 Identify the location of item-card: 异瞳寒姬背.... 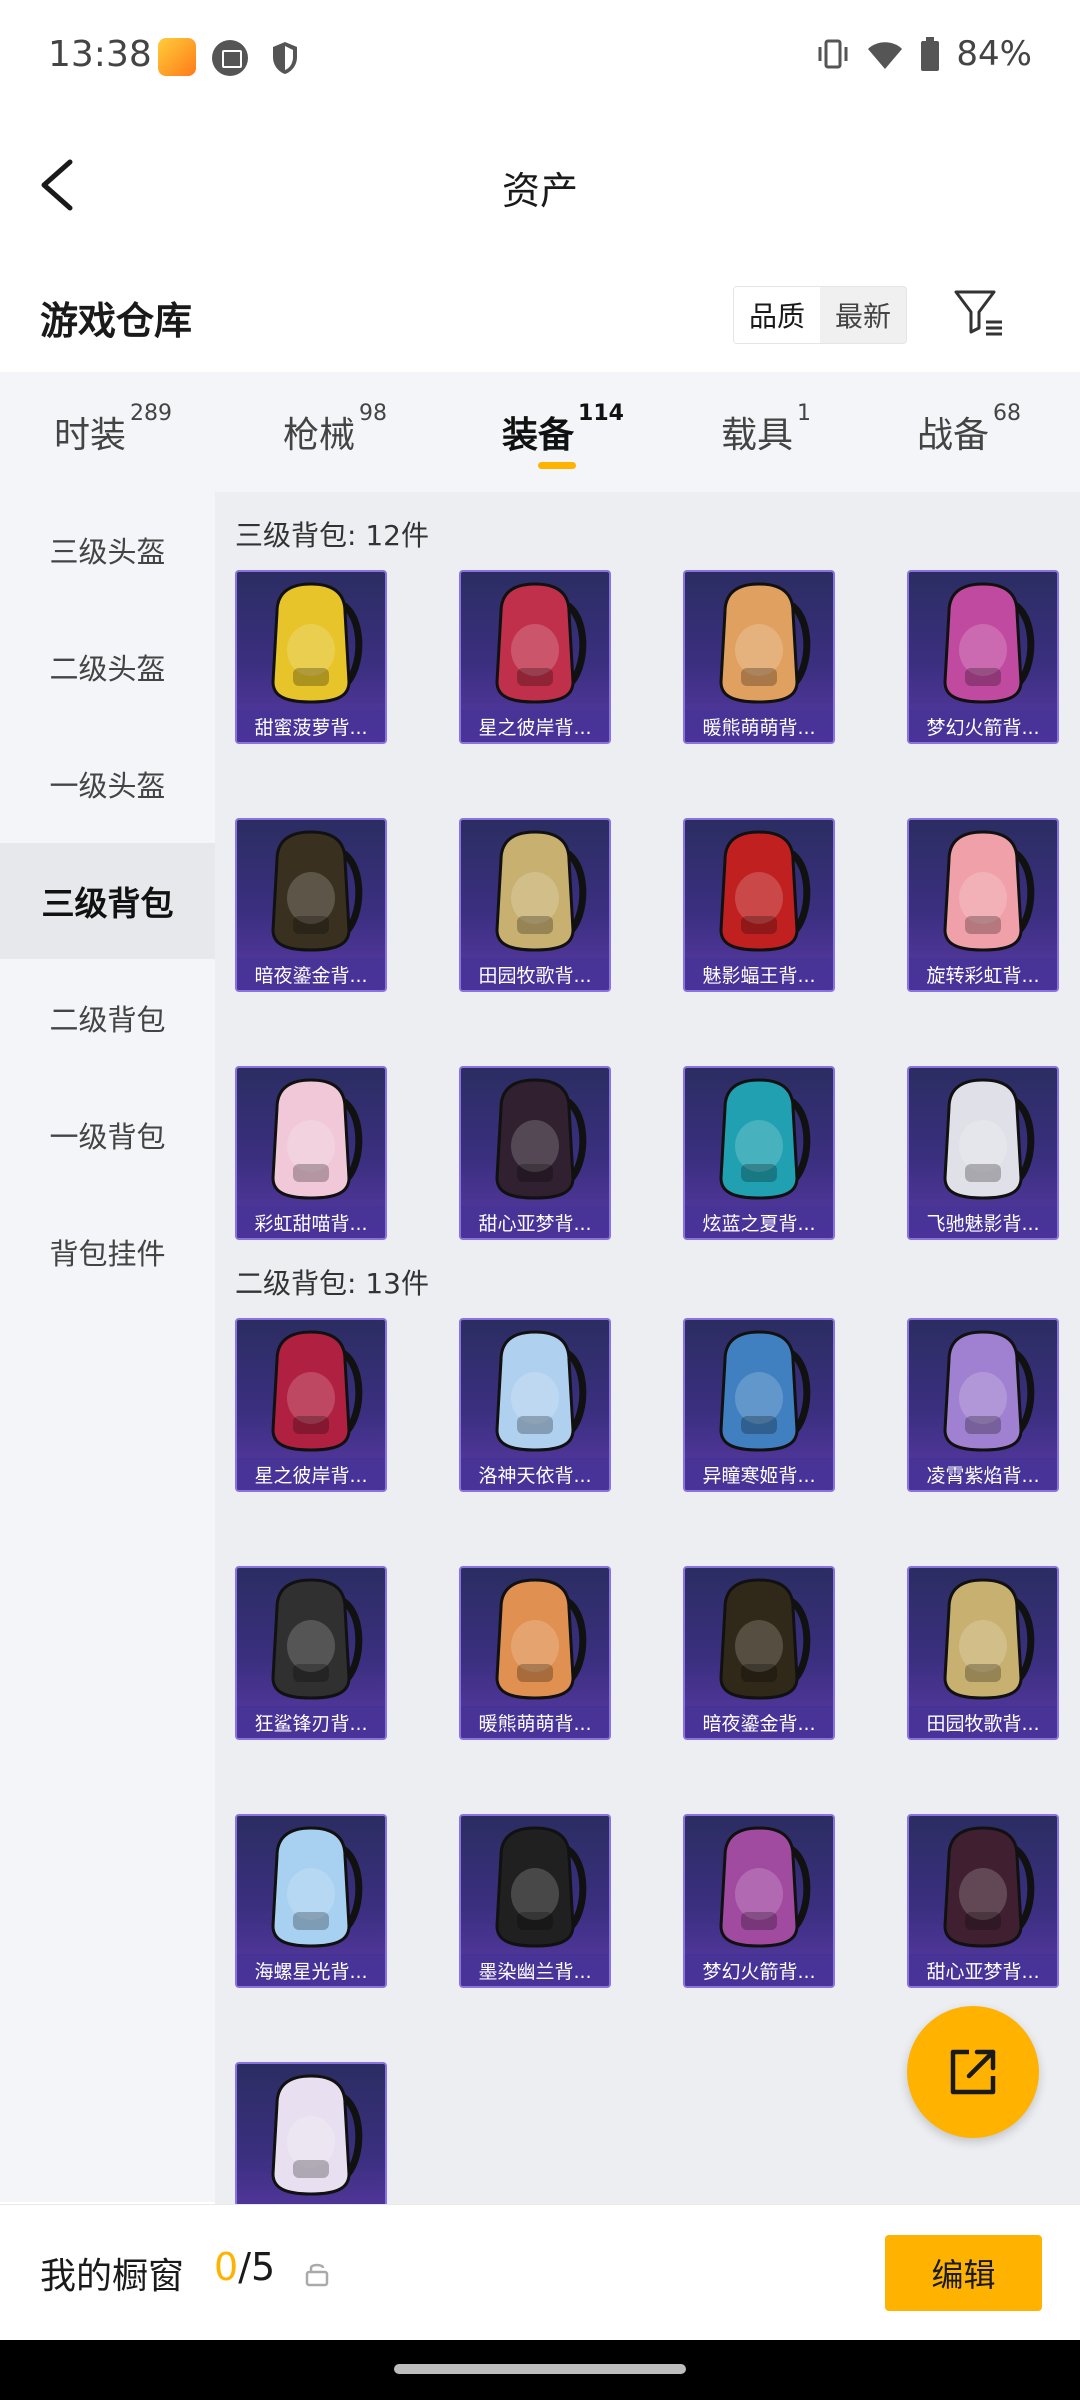
(759, 1405).